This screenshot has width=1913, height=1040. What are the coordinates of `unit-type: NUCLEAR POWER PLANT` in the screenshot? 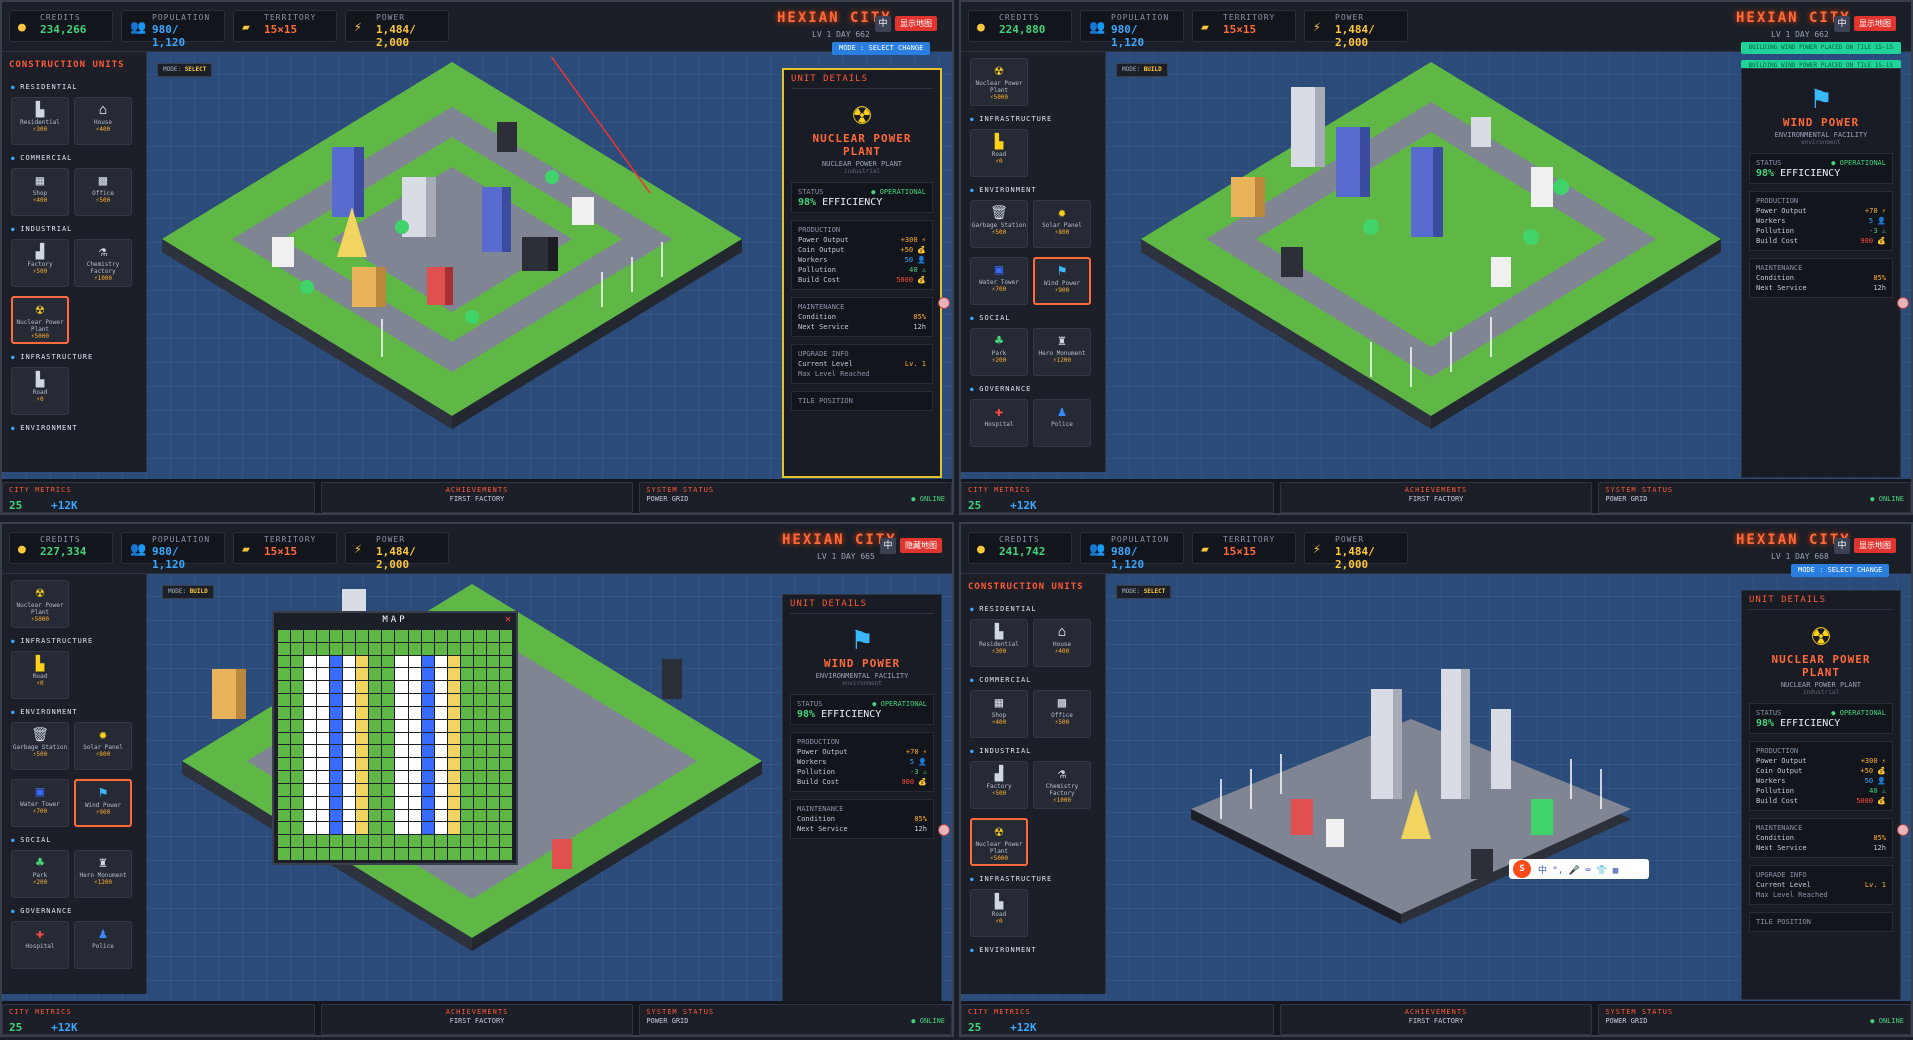 It's located at (1821, 685).